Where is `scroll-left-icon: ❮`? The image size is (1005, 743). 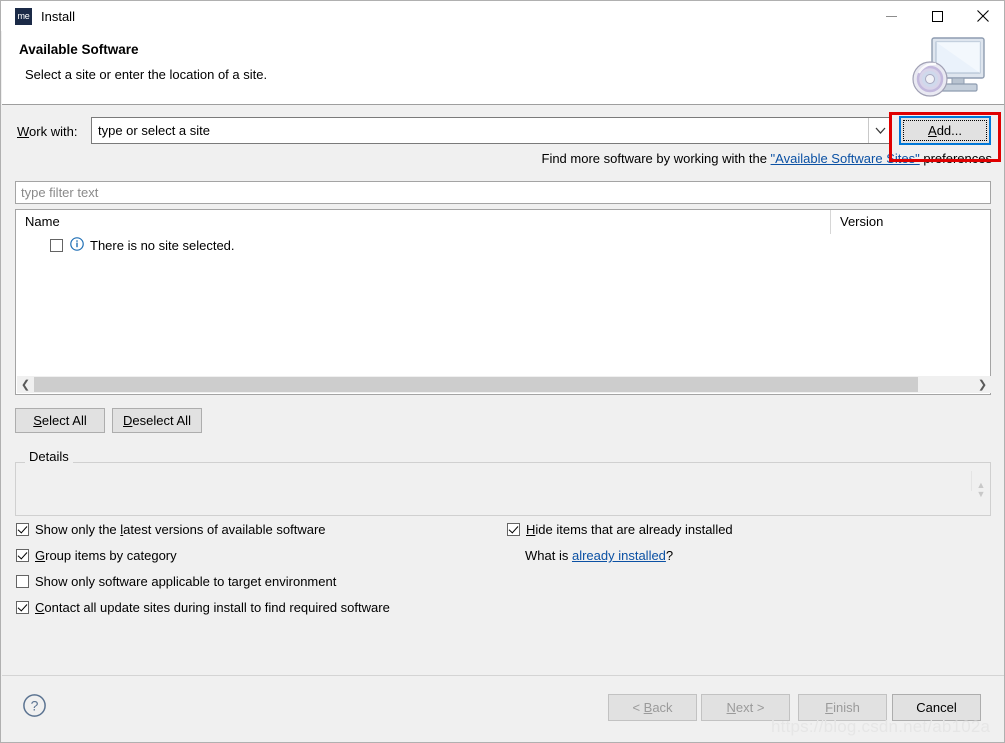 scroll-left-icon: ❮ is located at coordinates (25, 384).